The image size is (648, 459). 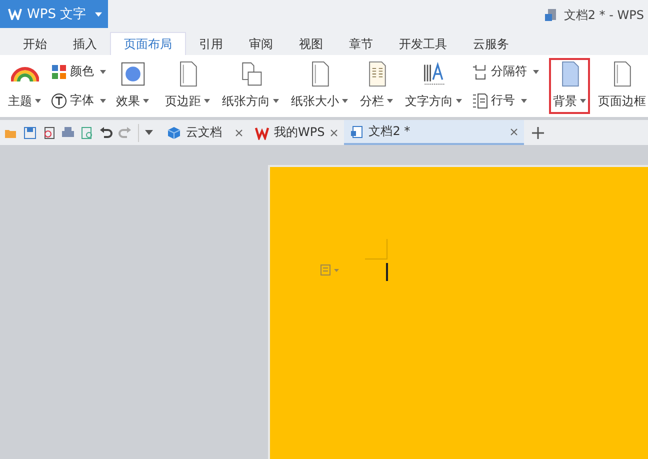 What do you see at coordinates (132, 74) in the screenshot?
I see `circle-effect-icon` at bounding box center [132, 74].